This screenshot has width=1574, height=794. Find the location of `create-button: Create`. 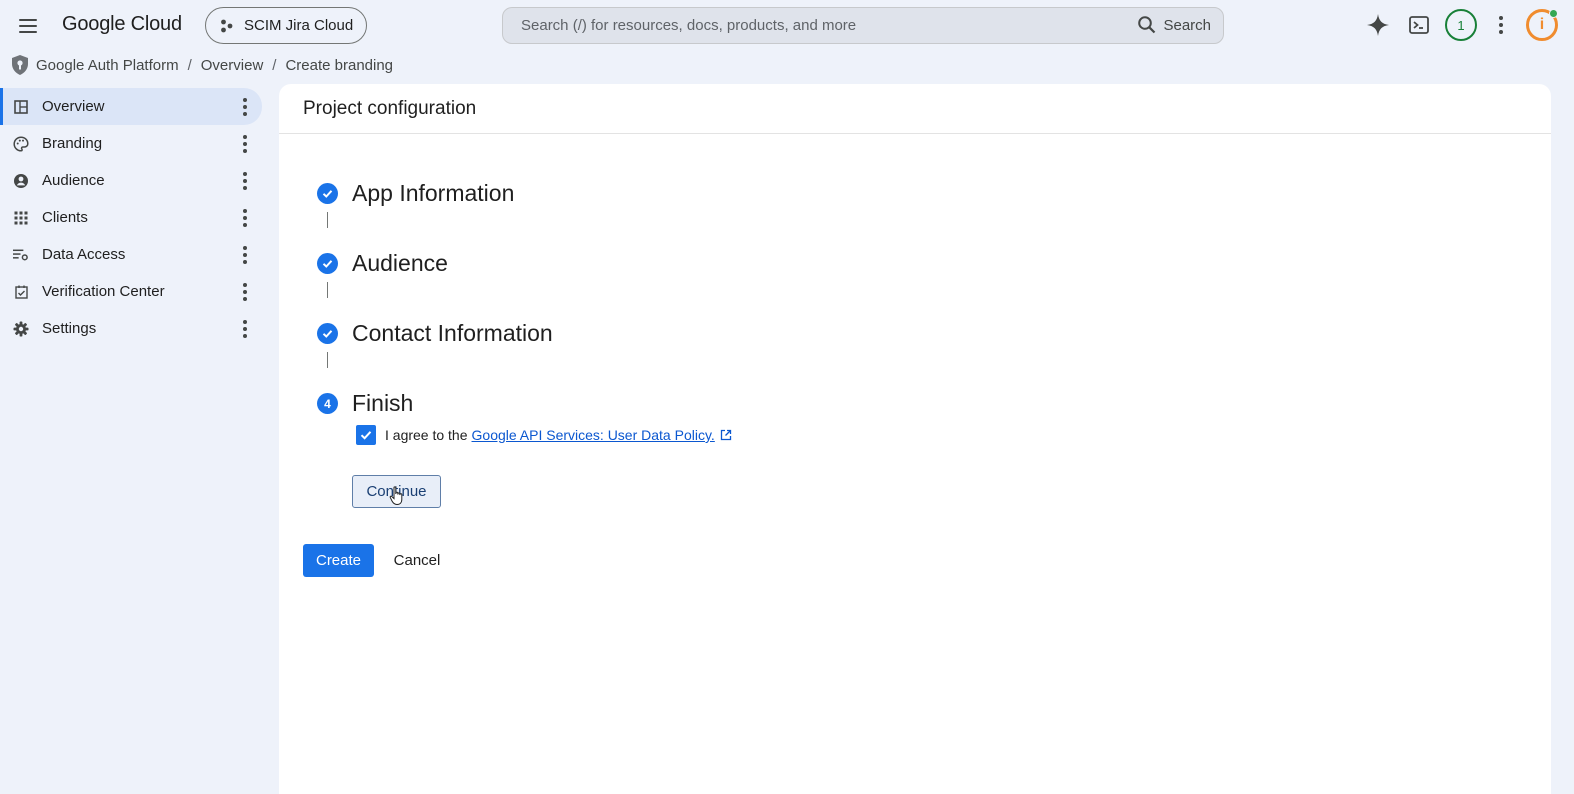

create-button: Create is located at coordinates (338, 560).